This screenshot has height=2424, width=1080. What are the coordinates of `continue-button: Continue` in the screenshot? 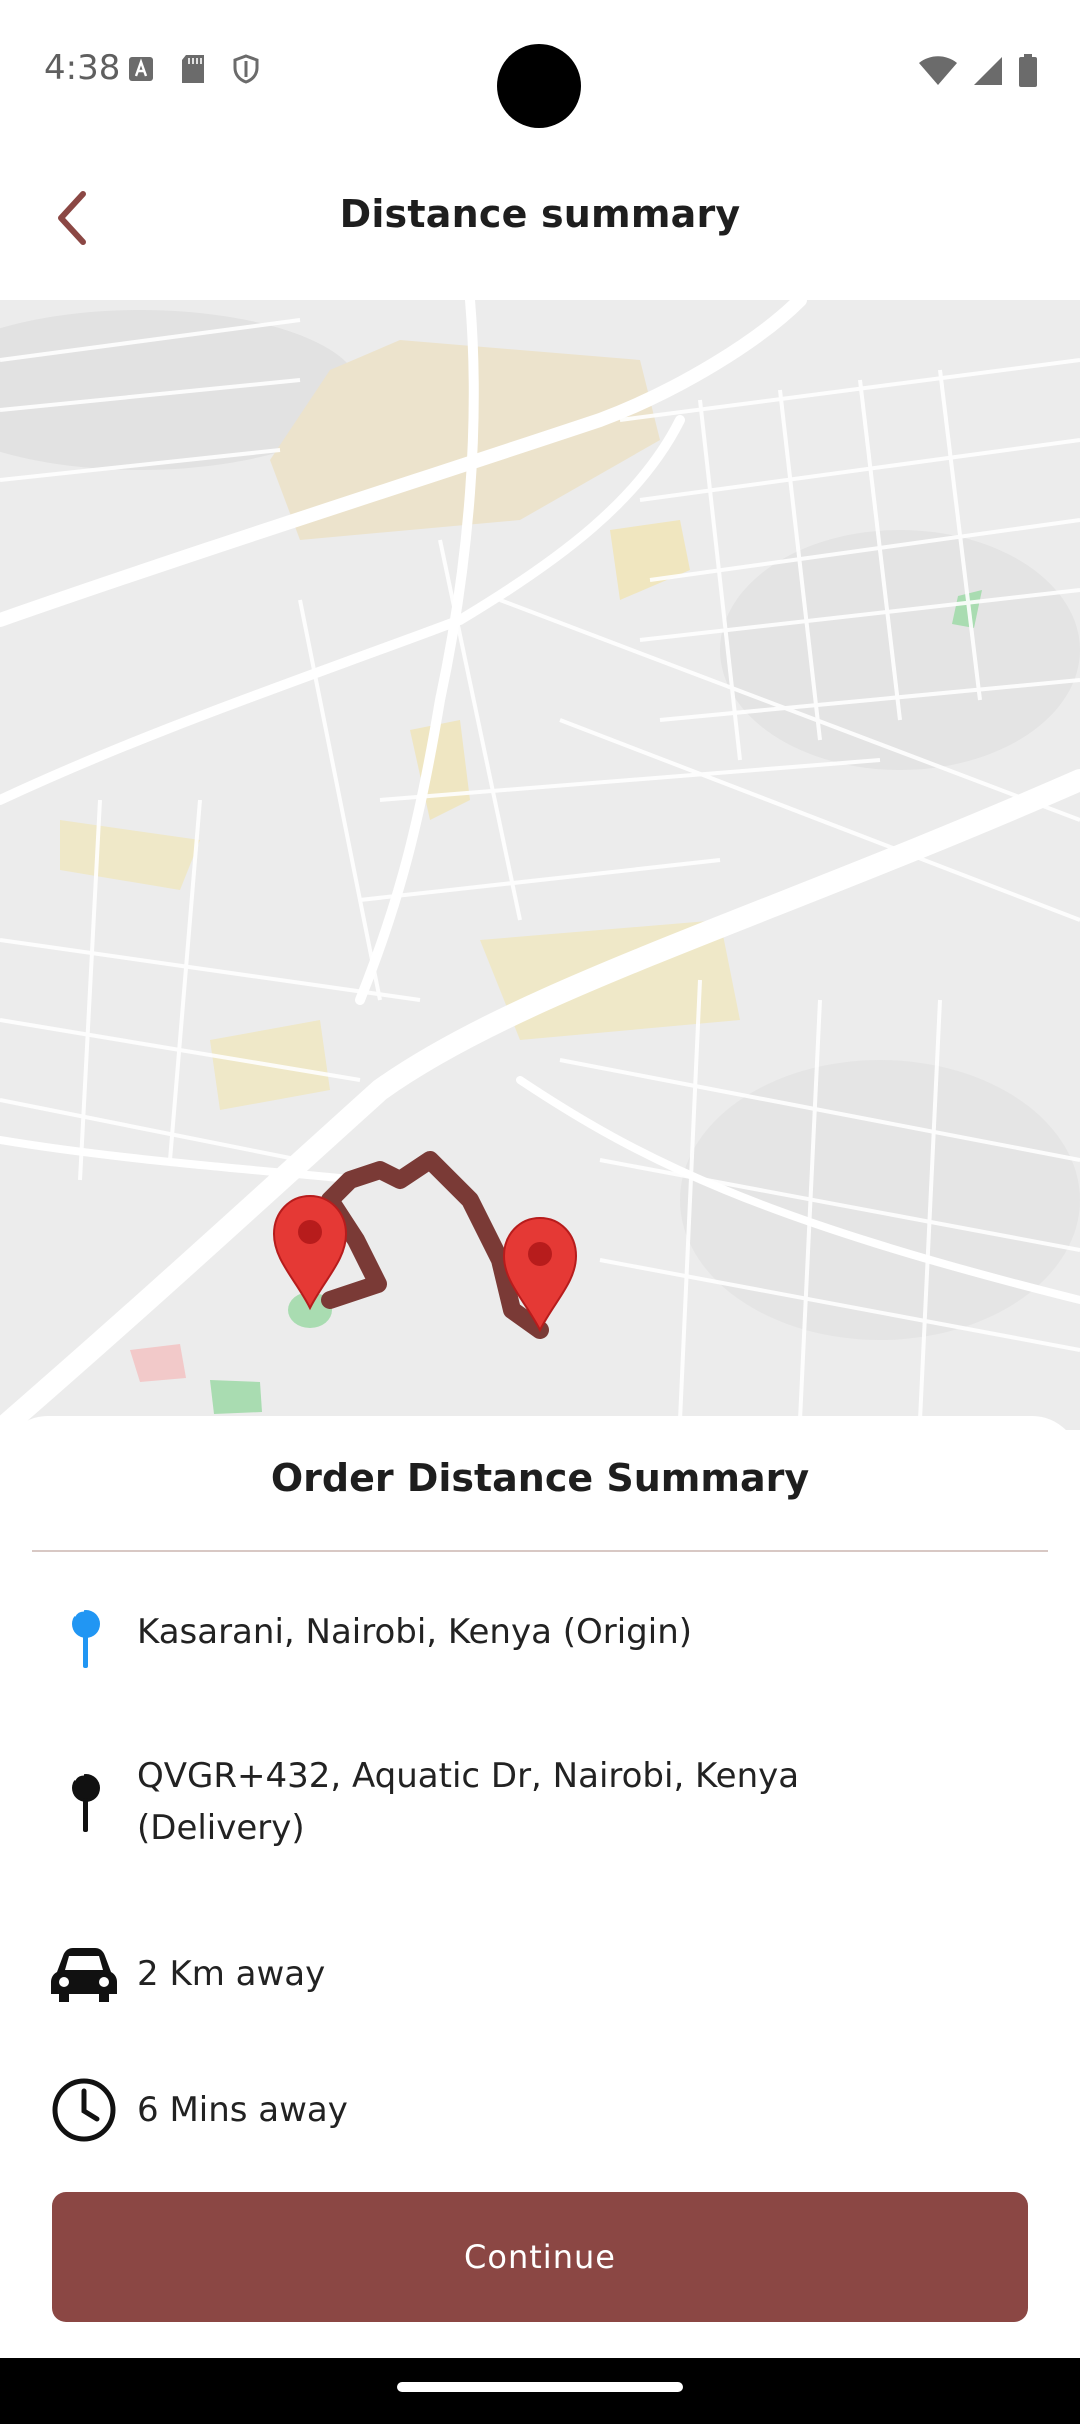 It's located at (540, 2257).